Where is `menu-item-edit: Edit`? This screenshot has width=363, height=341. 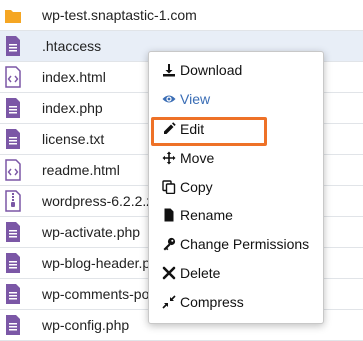 menu-item-edit: Edit is located at coordinates (237, 129).